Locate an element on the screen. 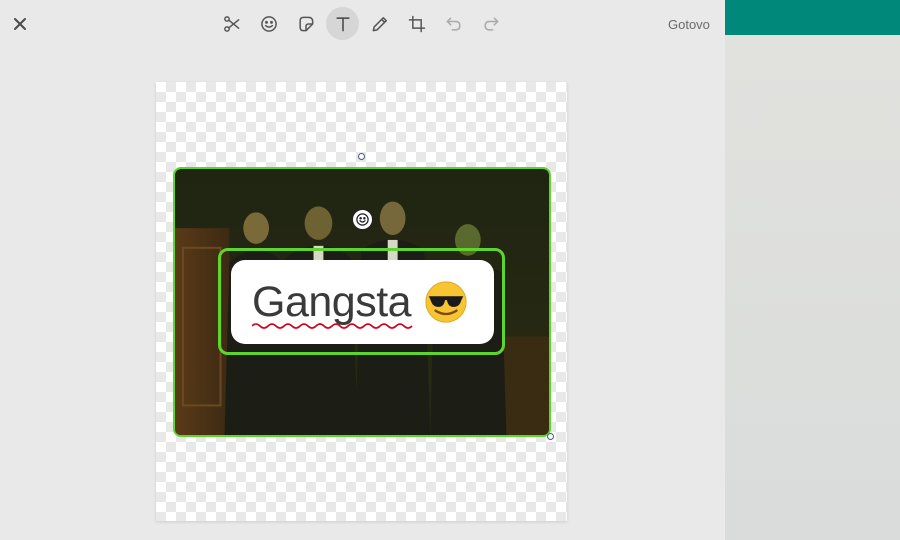 The height and width of the screenshot is (540, 900). text-icon is located at coordinates (342, 23).